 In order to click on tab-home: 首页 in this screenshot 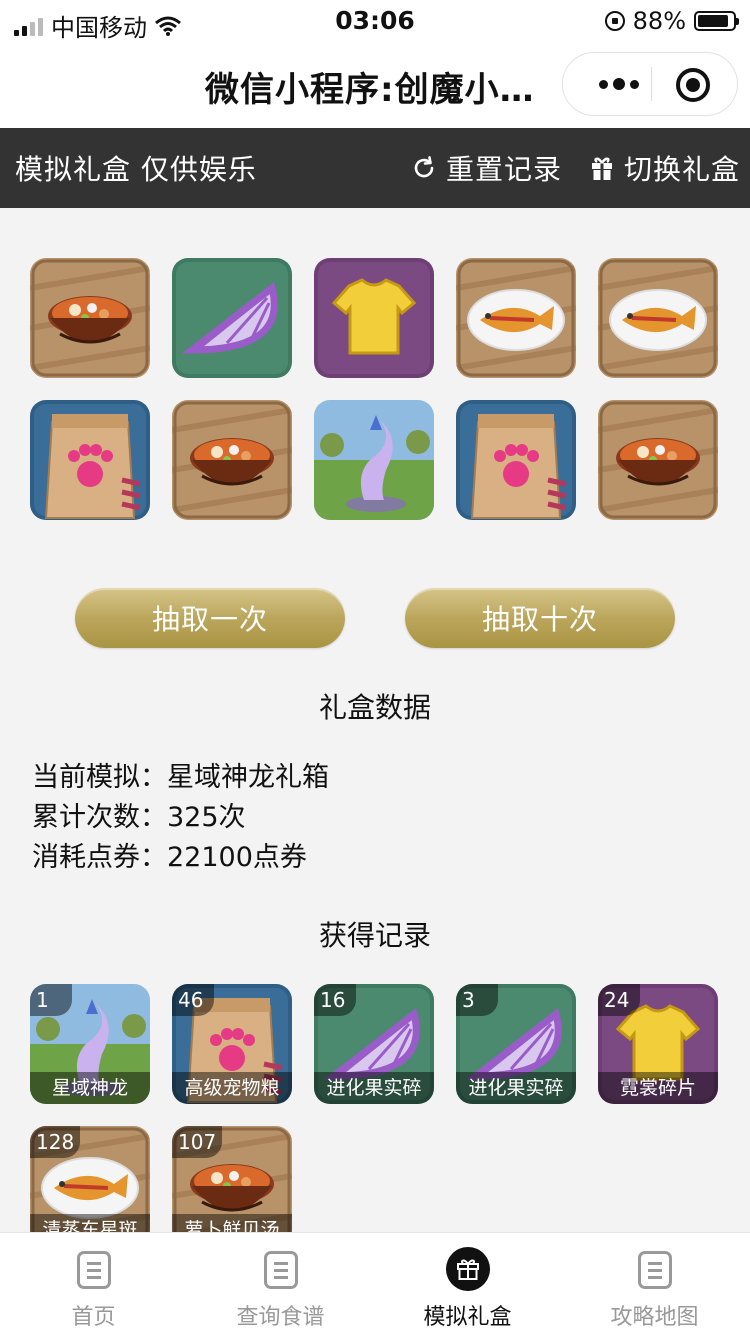, I will do `click(93, 1283)`.